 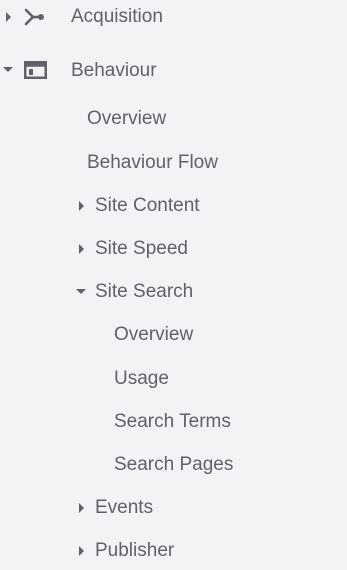 What do you see at coordinates (173, 74) in the screenshot?
I see `nav-item-behaviour: Behaviour` at bounding box center [173, 74].